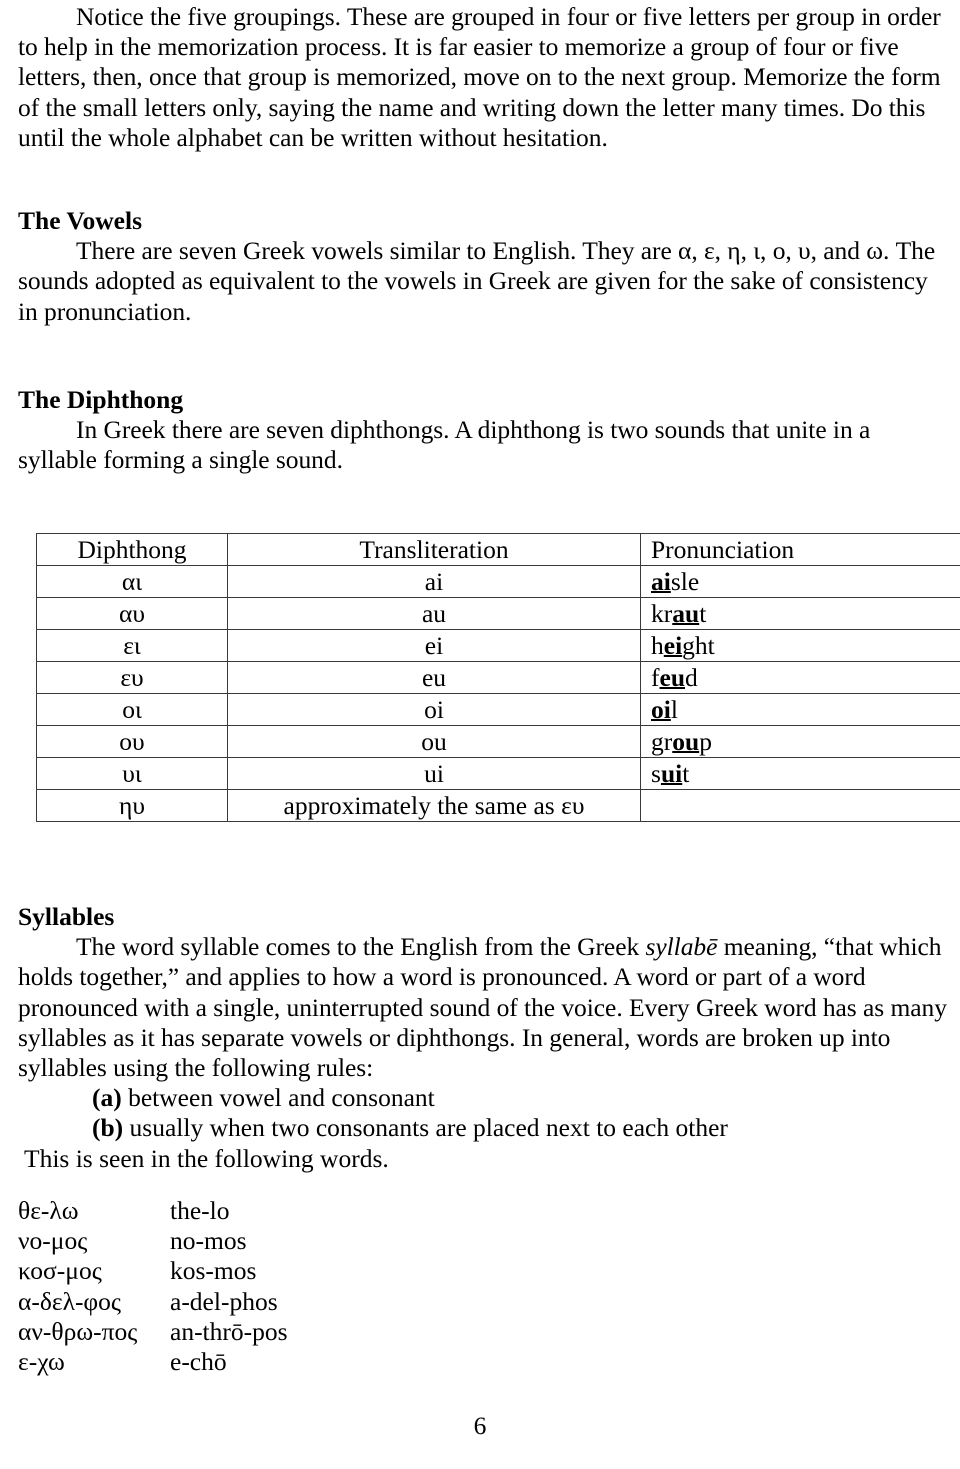 This screenshot has width=960, height=1469. I want to click on diphthong-heading: The Diphthong, so click(101, 399).